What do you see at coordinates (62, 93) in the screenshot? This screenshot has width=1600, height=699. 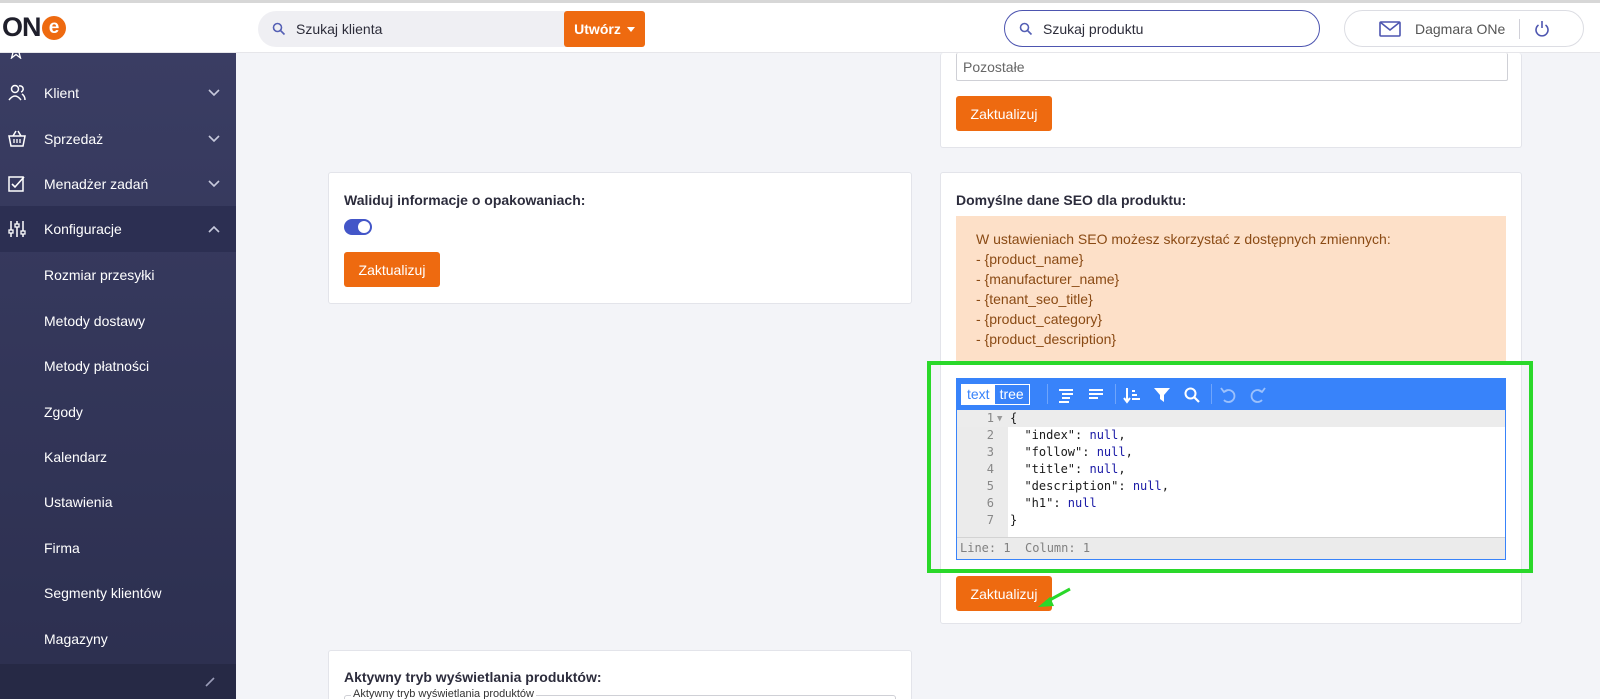 I see `sidebar-item-label: Klient` at bounding box center [62, 93].